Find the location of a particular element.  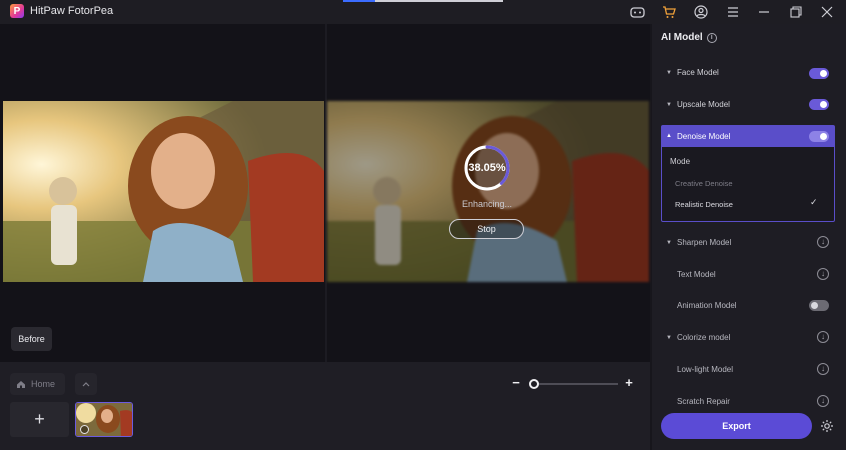

app-title: HitPaw FotorPea is located at coordinates (72, 11).